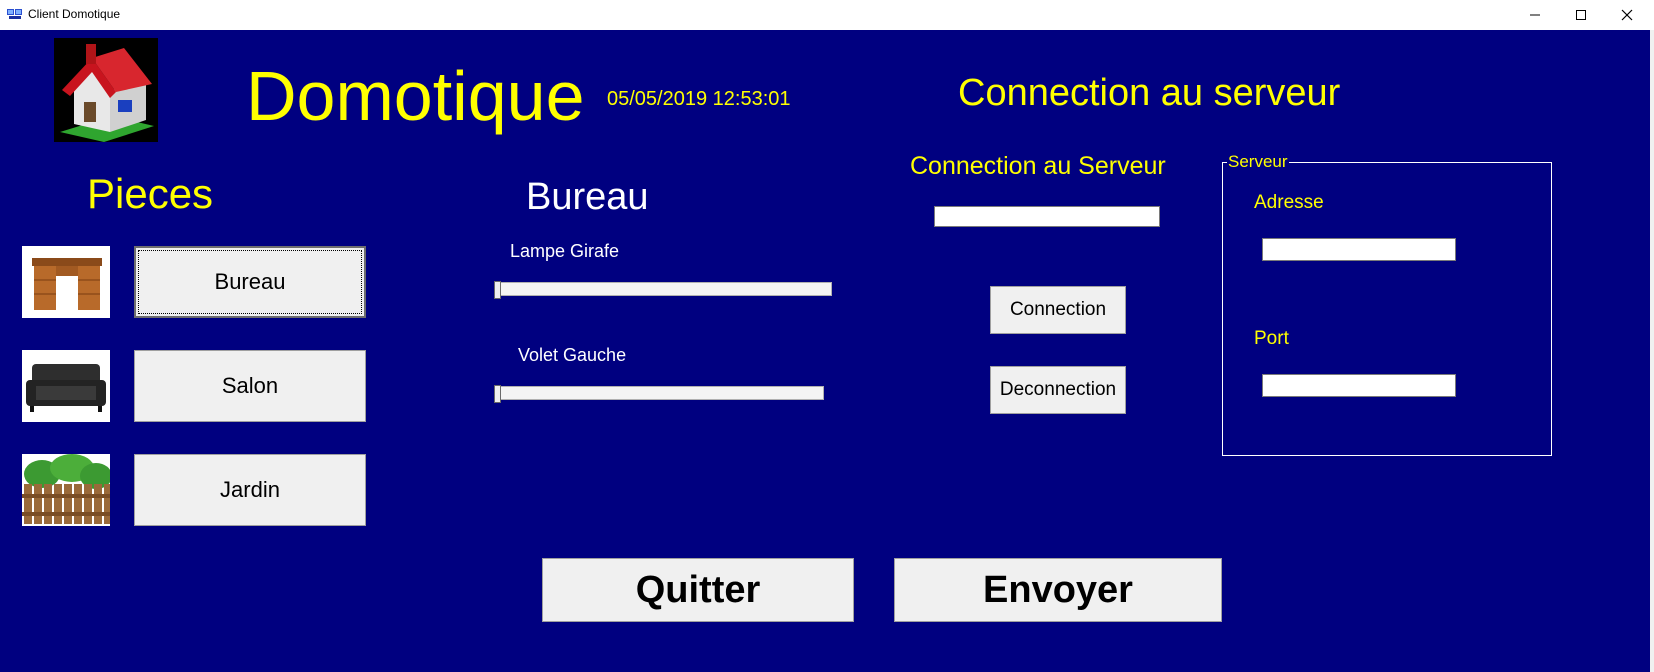  I want to click on app-title: Domotique, so click(415, 96).